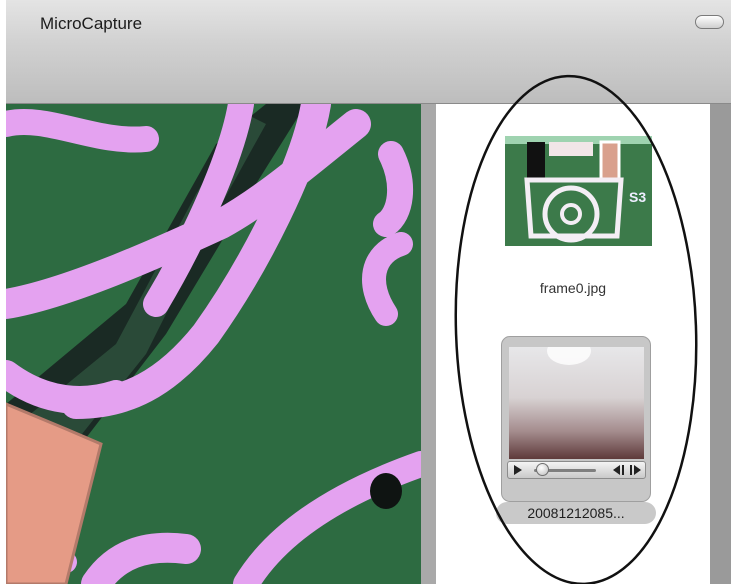  Describe the element at coordinates (709, 22) in the screenshot. I see `toolbar-toggle-button` at that location.